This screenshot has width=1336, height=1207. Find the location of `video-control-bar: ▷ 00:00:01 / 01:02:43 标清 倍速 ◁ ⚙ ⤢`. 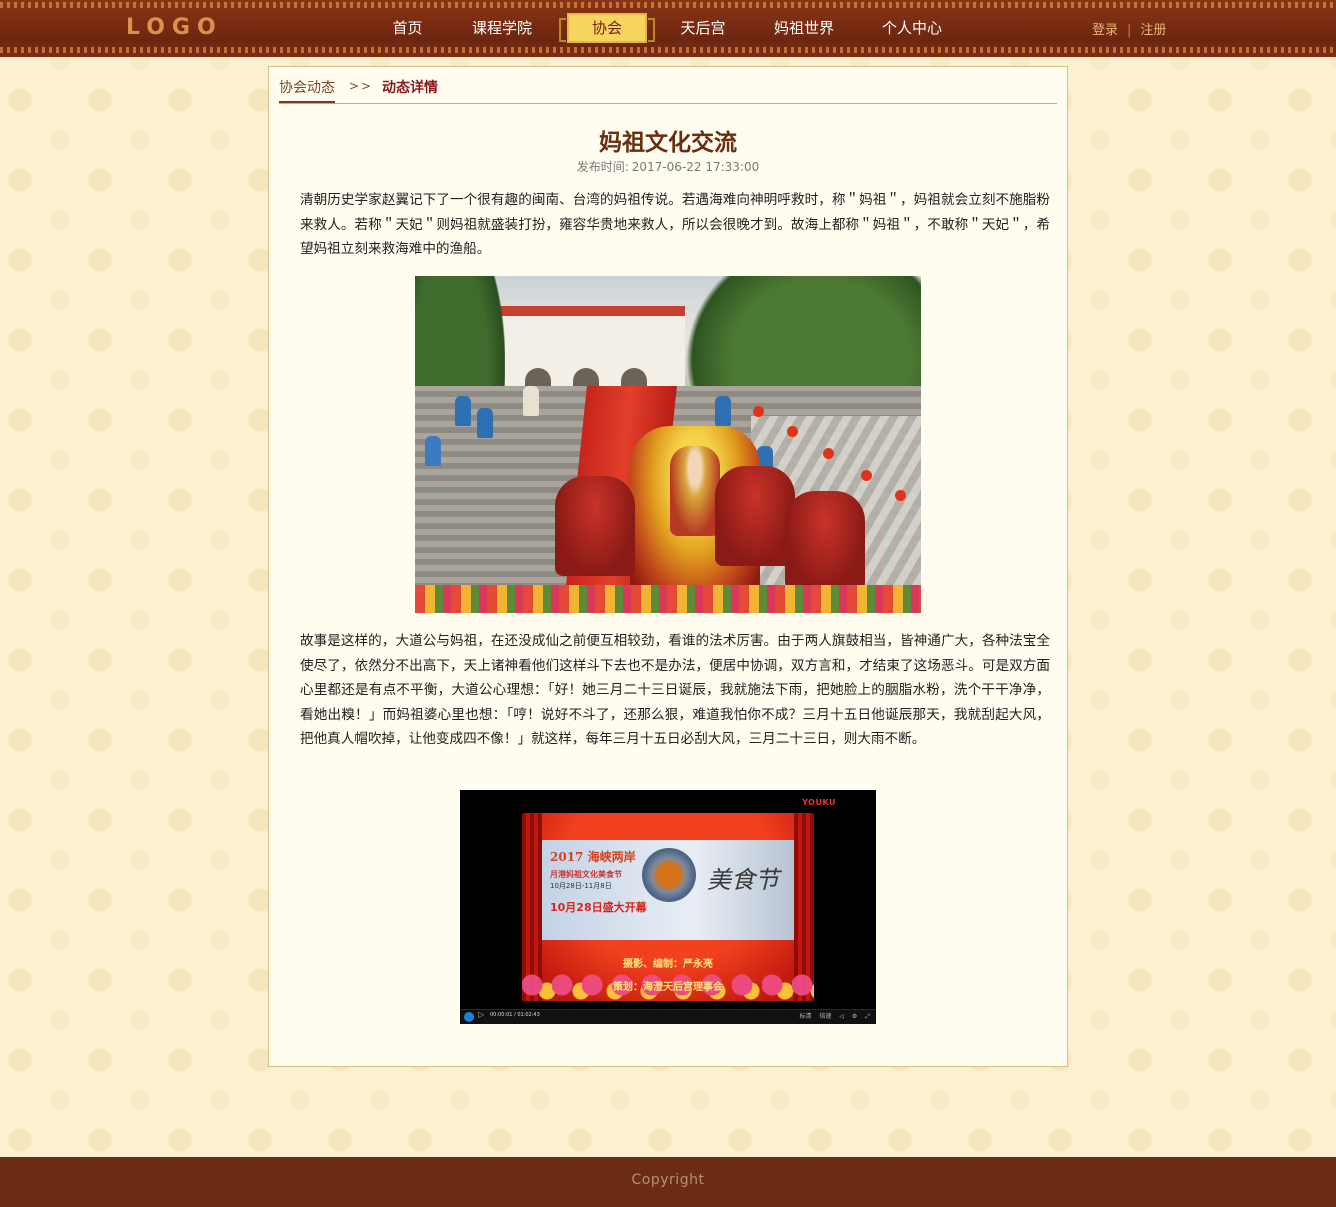

video-control-bar: ▷ 00:00:01 / 01:02:43 标清 倍速 ◁ ⚙ ⤢ is located at coordinates (668, 1016).